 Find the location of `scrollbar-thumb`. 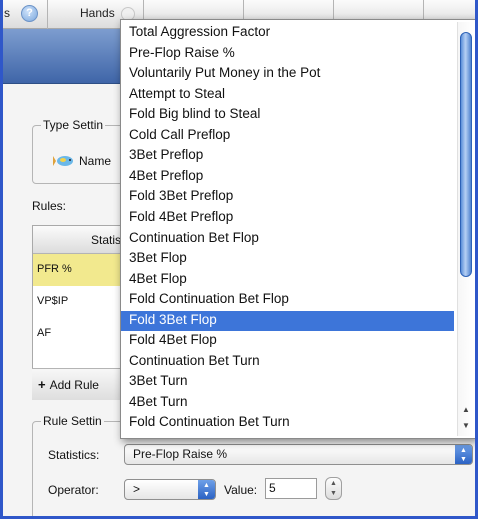

scrollbar-thumb is located at coordinates (466, 154).